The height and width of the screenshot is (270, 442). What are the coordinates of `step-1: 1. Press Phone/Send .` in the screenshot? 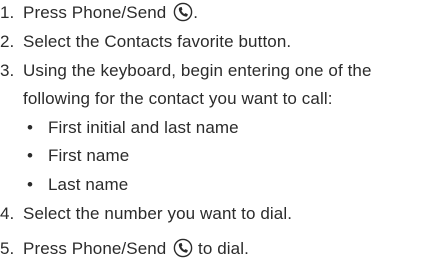 It's located at (99, 13).